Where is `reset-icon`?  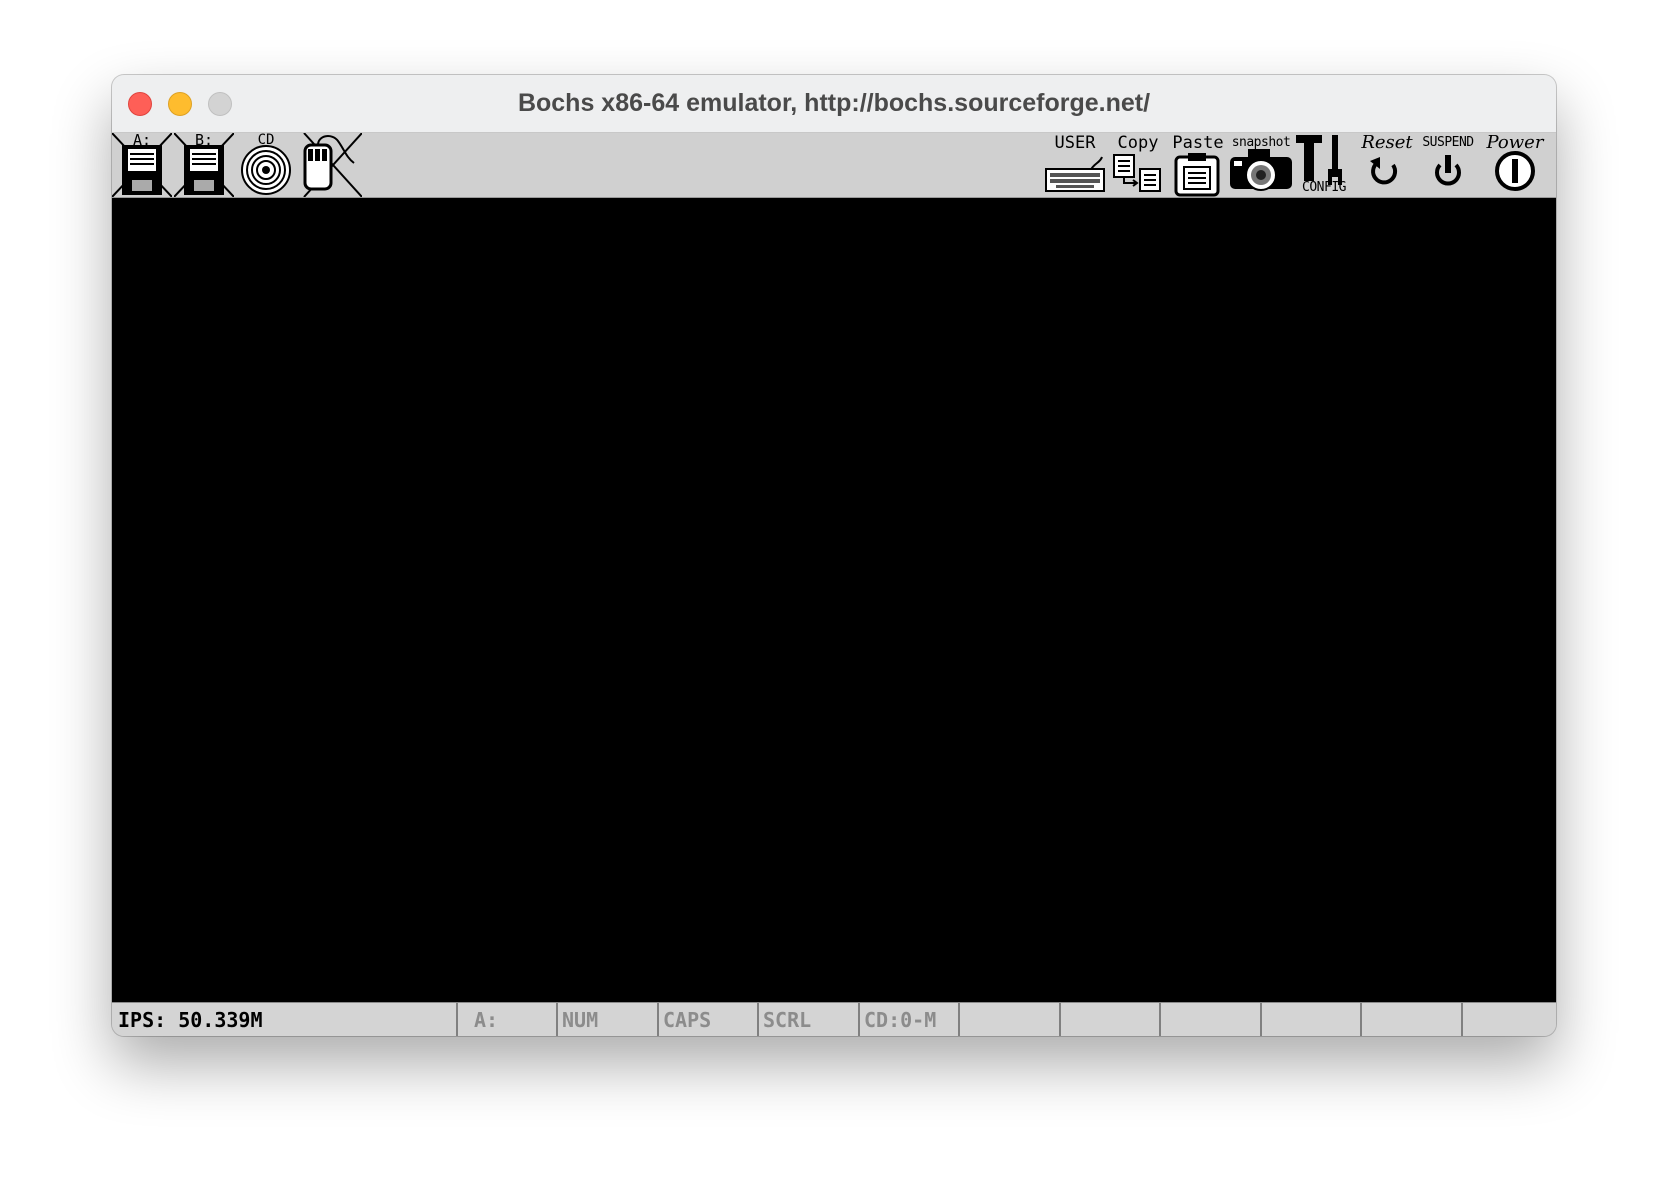 reset-icon is located at coordinates (1384, 171).